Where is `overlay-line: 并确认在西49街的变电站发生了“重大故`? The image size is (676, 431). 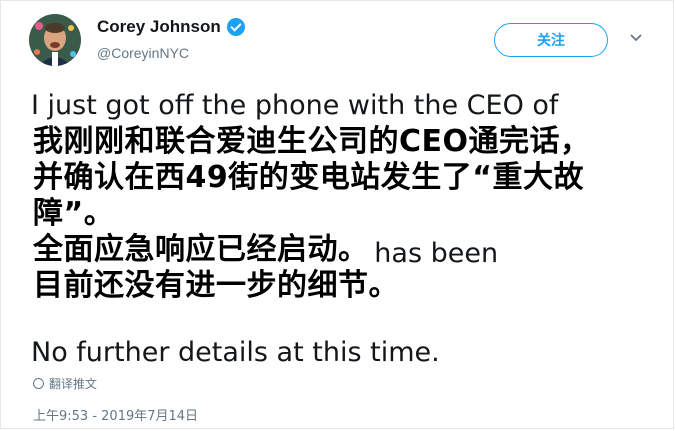 overlay-line: 并确认在西49街的变电站发生了“重大故 is located at coordinates (308, 177).